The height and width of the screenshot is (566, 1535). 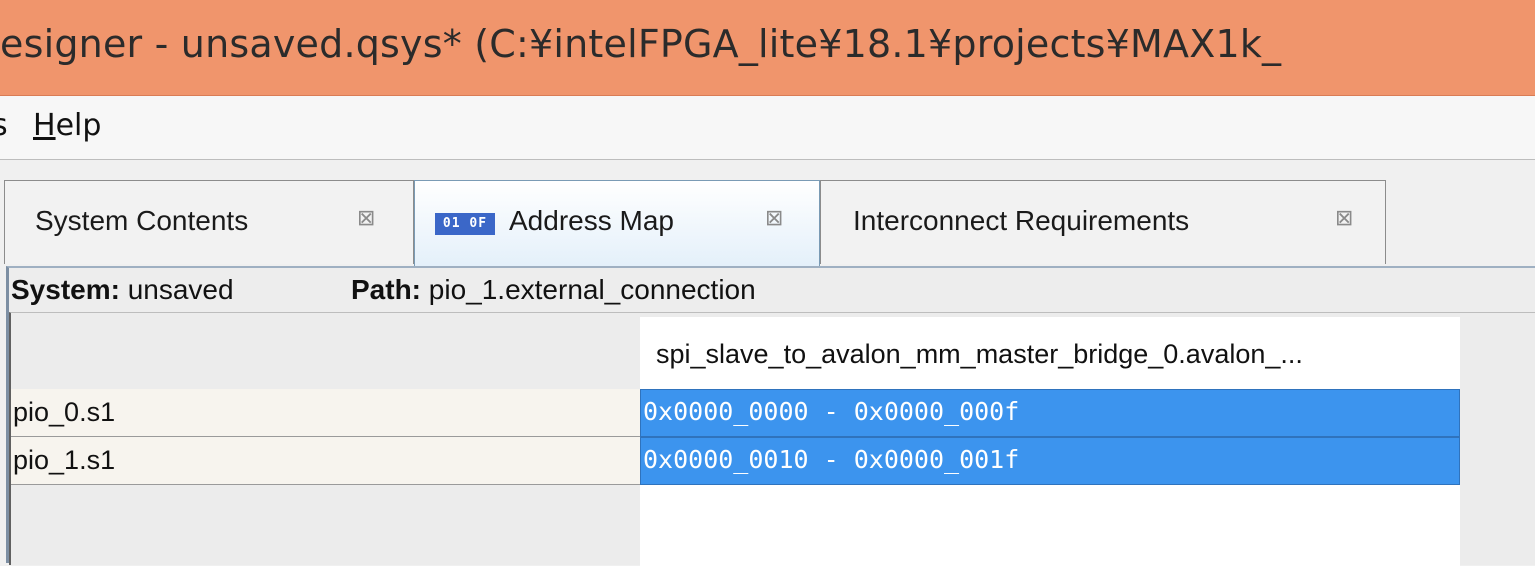 What do you see at coordinates (325, 461) in the screenshot?
I see `slave-name-cell: pio_1.s1` at bounding box center [325, 461].